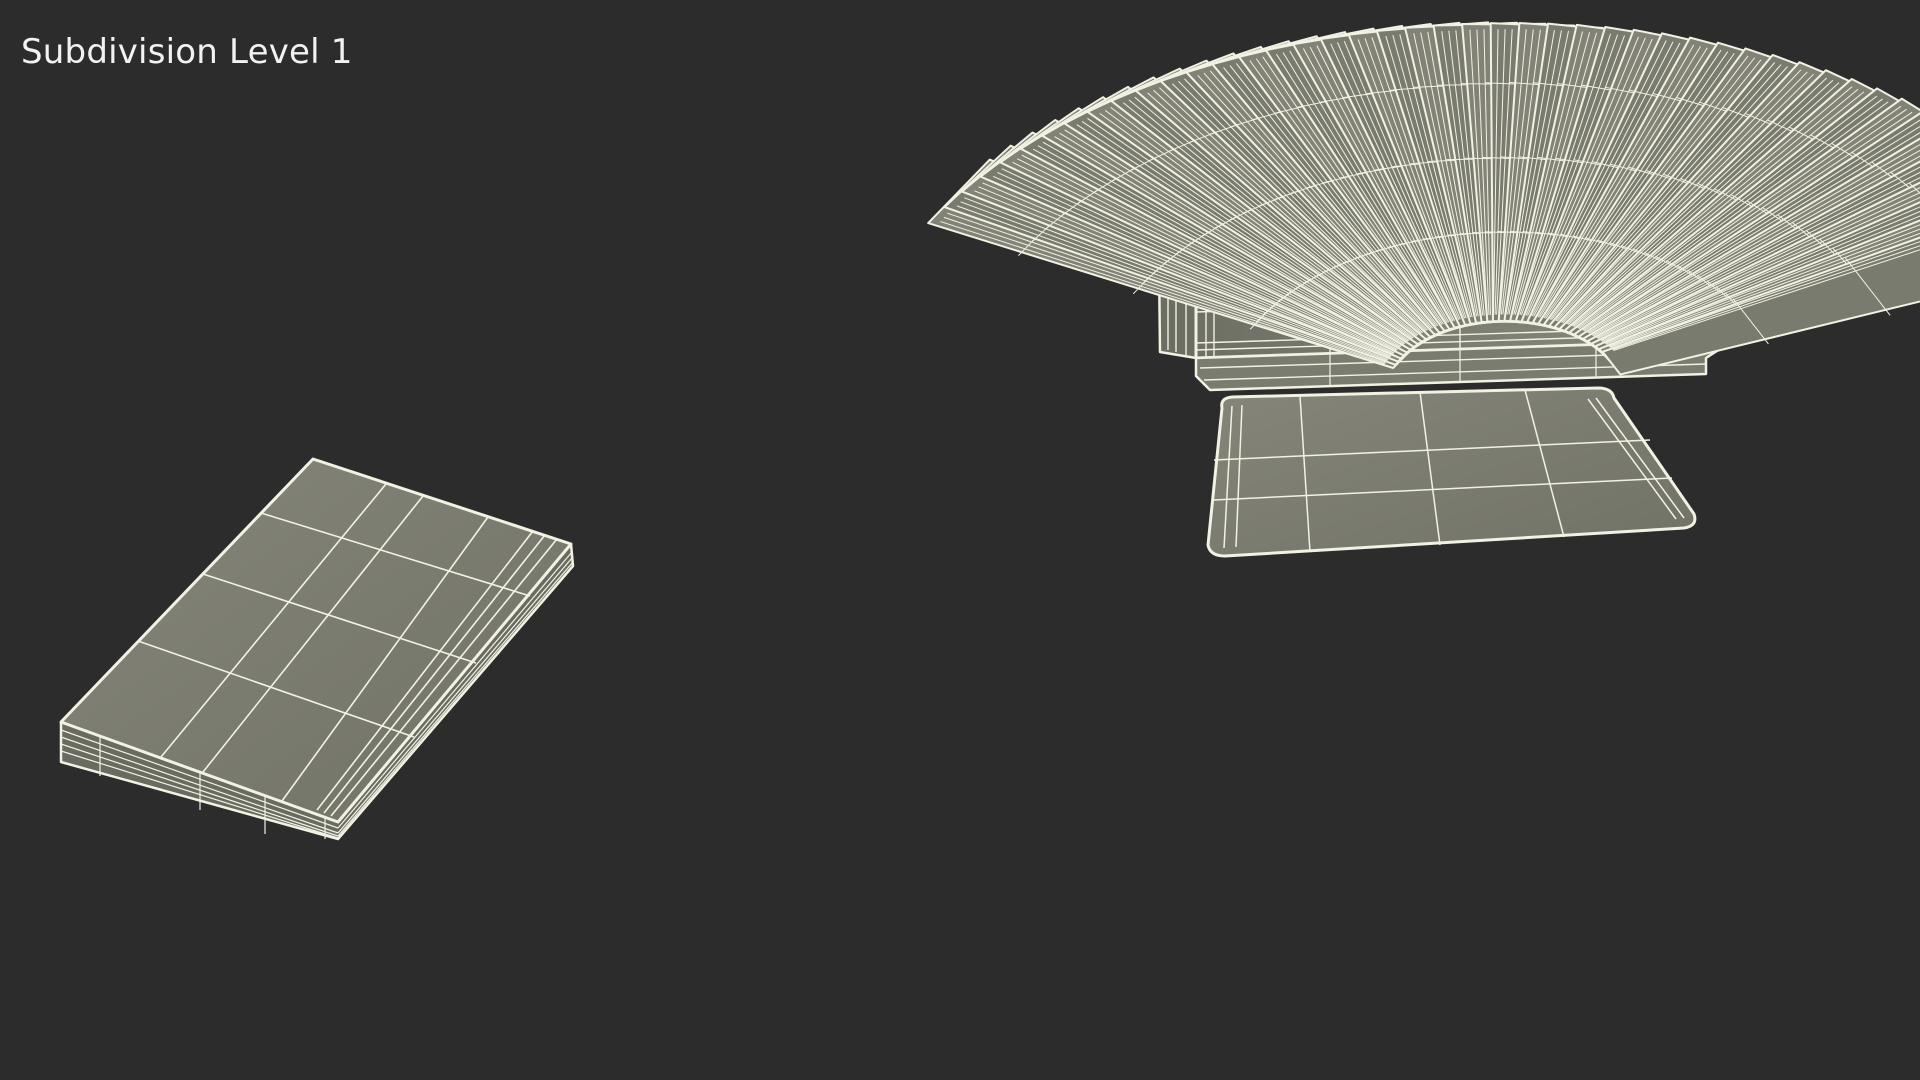  Describe the element at coordinates (1451, 472) in the screenshot. I see `fan-top-card` at that location.